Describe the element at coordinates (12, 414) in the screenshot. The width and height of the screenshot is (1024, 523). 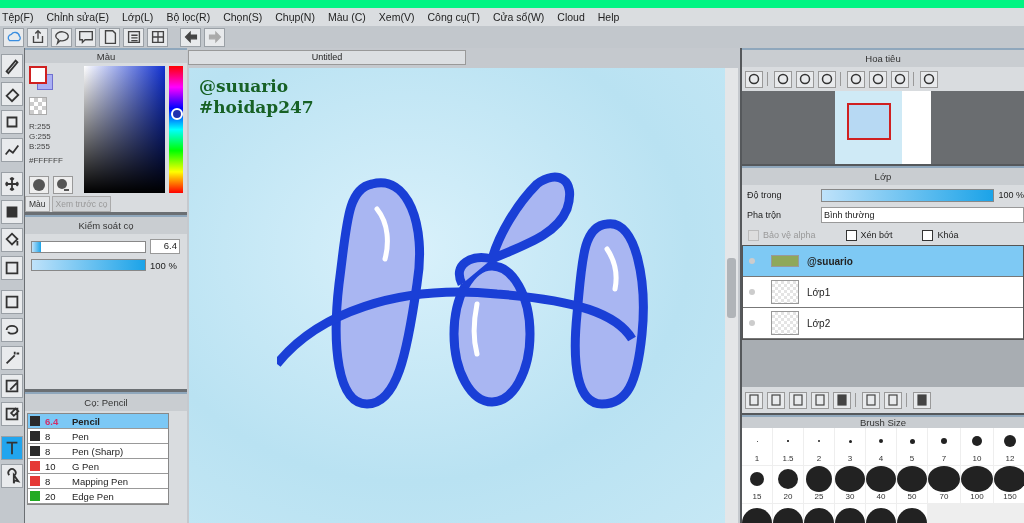
I see `selerase-tool-button` at that location.